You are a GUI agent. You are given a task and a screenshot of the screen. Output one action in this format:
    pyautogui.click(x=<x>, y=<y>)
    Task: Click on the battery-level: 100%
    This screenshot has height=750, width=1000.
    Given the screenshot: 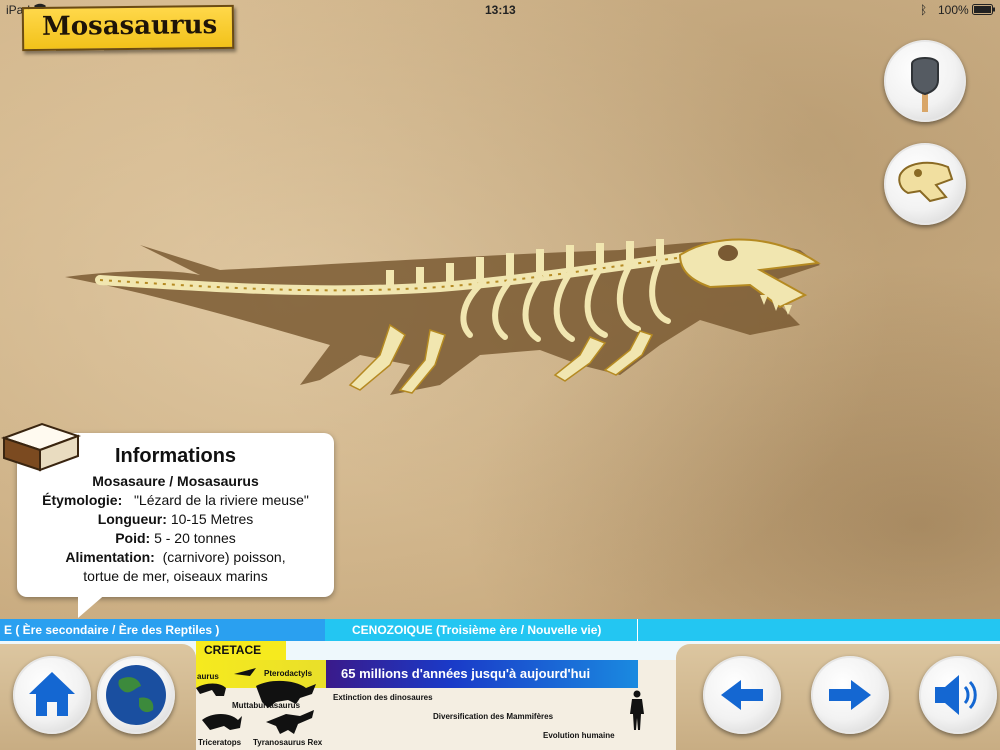 What is the action you would take?
    pyautogui.click(x=953, y=10)
    